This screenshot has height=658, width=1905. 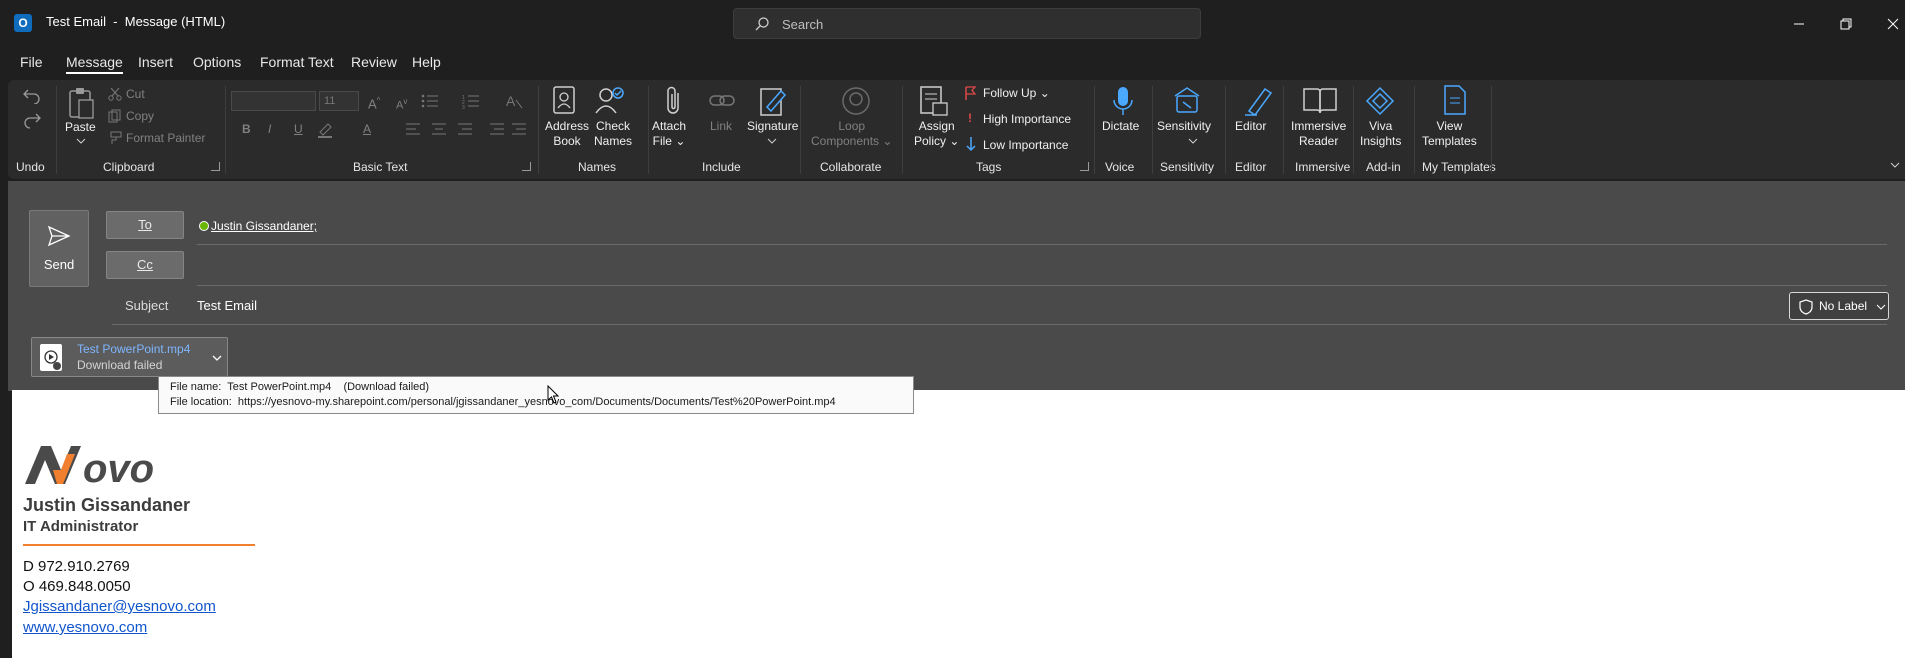 What do you see at coordinates (94, 64) in the screenshot?
I see `tab-message: Message` at bounding box center [94, 64].